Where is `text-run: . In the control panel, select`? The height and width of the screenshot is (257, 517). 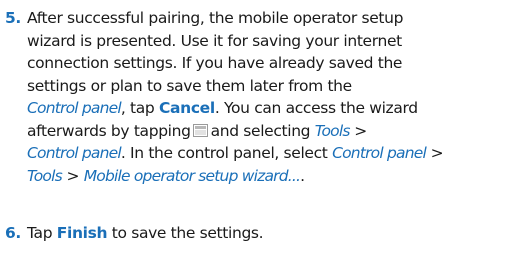
text-run: . In the control panel, select is located at coordinates (226, 153).